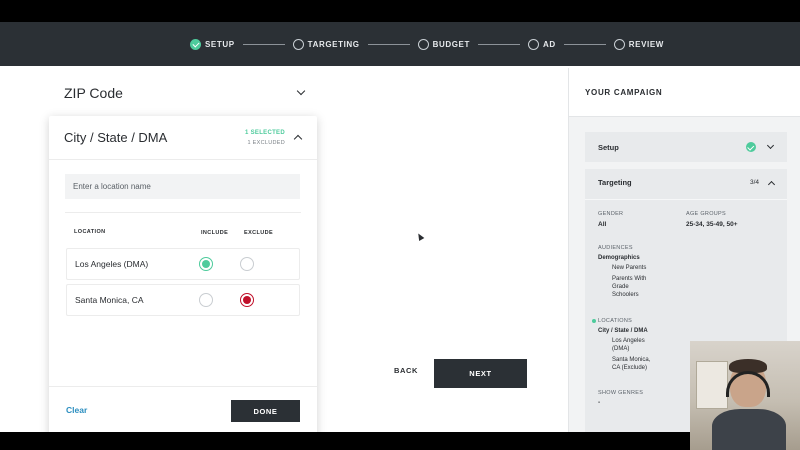 The width and height of the screenshot is (800, 450). I want to click on excluded-count: 1 EXCLUDED, so click(266, 142).